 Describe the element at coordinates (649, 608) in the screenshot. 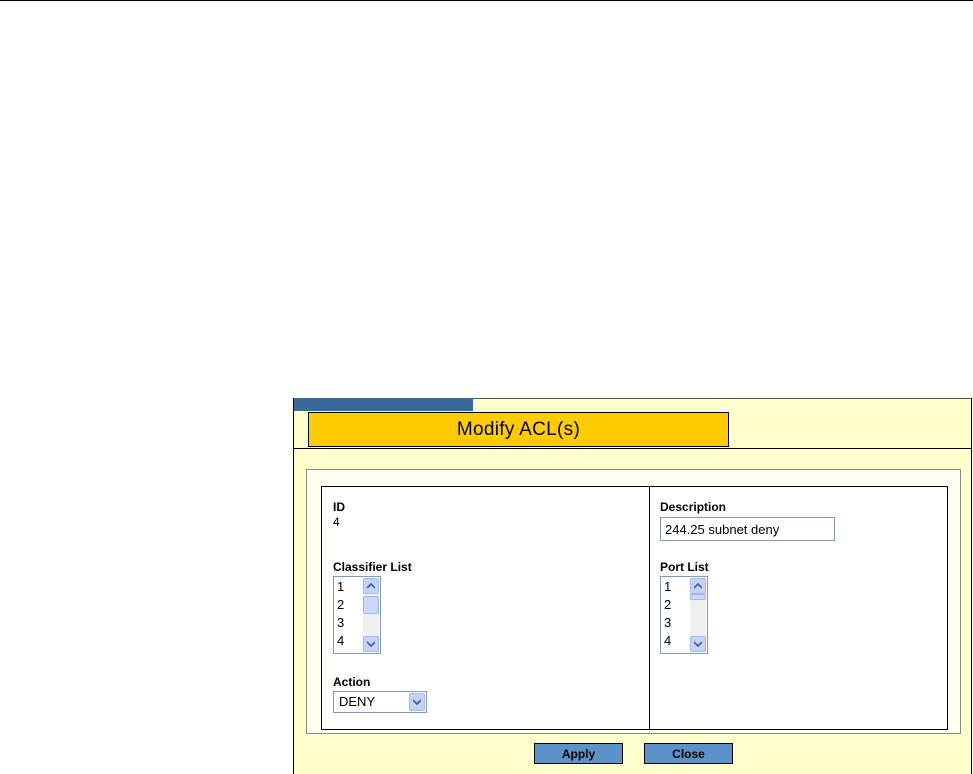

I see `column-divider` at that location.